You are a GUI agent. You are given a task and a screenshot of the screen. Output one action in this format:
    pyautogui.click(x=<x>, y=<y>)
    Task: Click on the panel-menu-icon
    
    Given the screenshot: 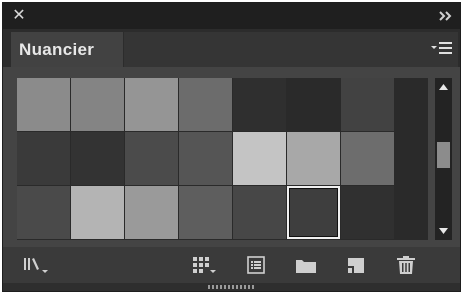 What is the action you would take?
    pyautogui.click(x=442, y=48)
    